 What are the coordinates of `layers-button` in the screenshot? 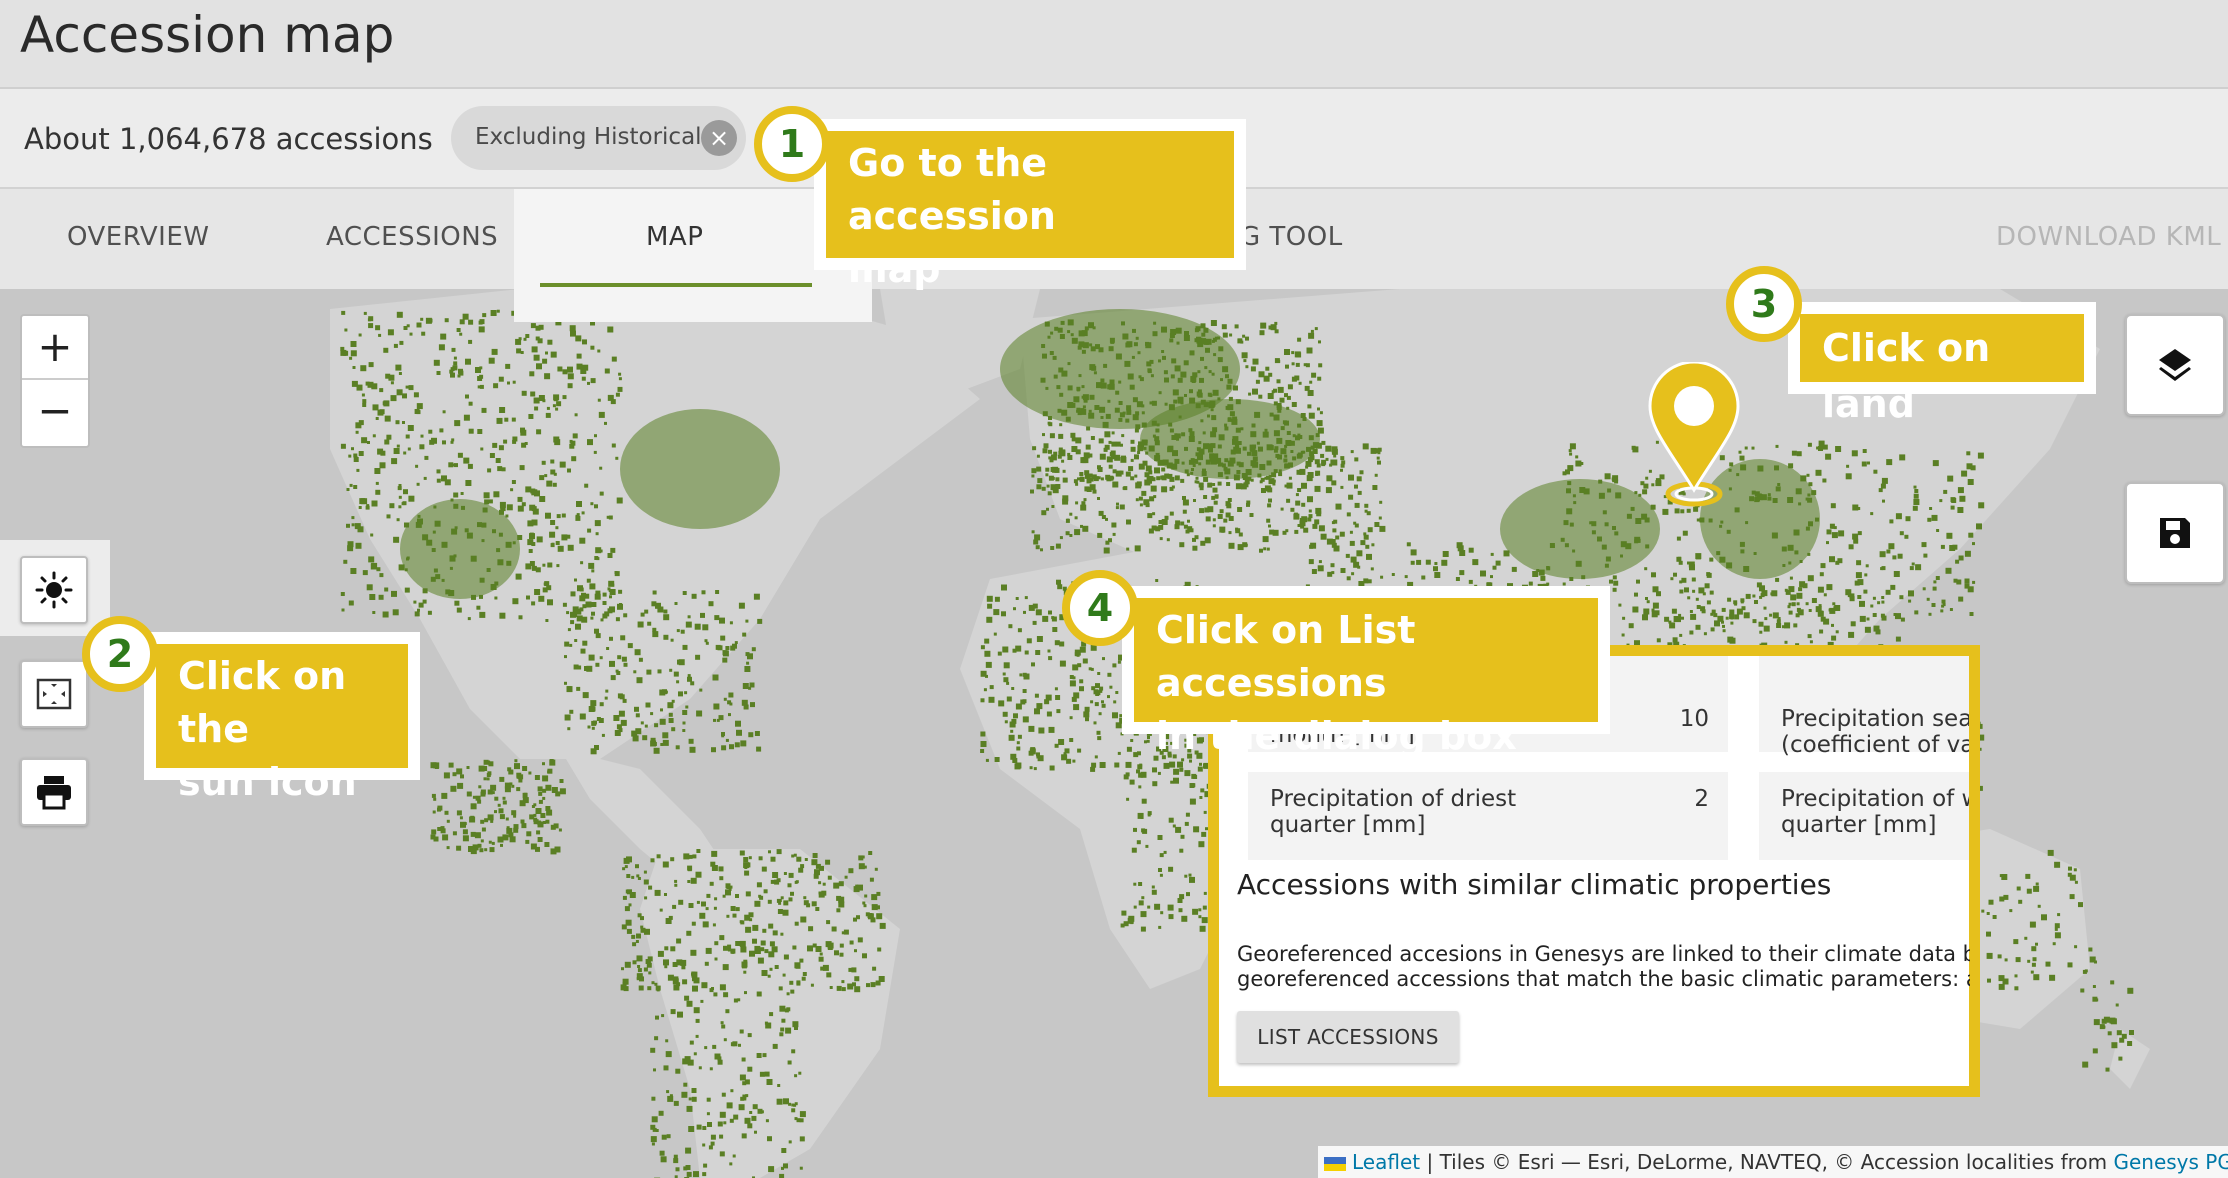 It's located at (2175, 365).